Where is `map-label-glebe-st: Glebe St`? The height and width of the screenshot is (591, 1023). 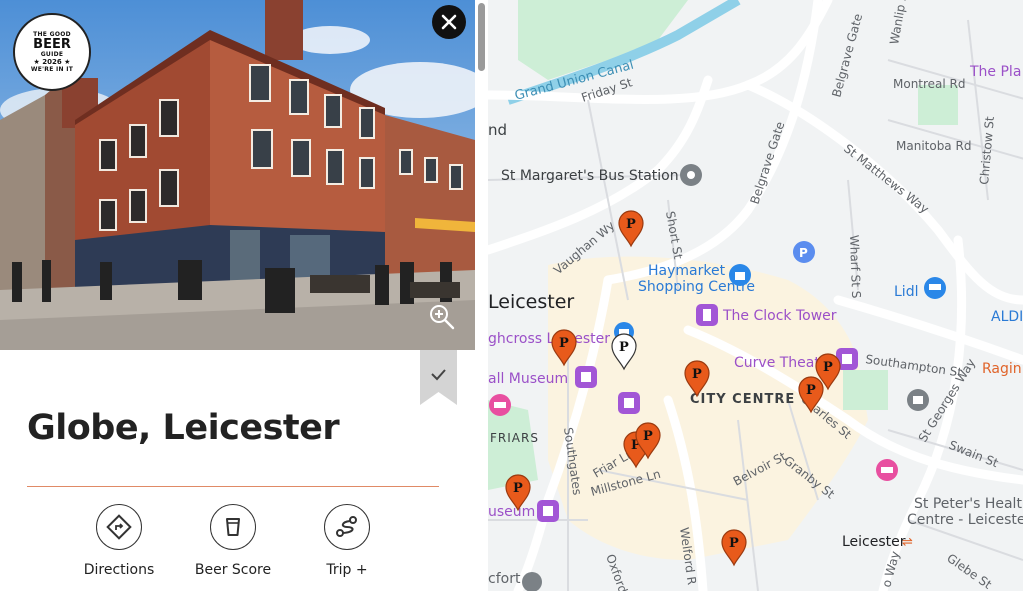 map-label-glebe-st: Glebe St is located at coordinates (969, 571).